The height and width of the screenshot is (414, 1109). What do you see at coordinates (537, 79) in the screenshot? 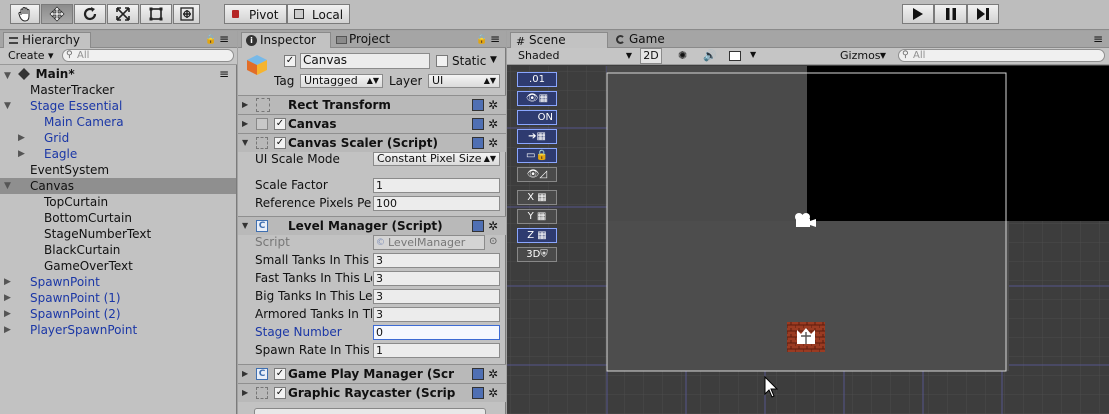
I see `snap-increment-button: .01` at bounding box center [537, 79].